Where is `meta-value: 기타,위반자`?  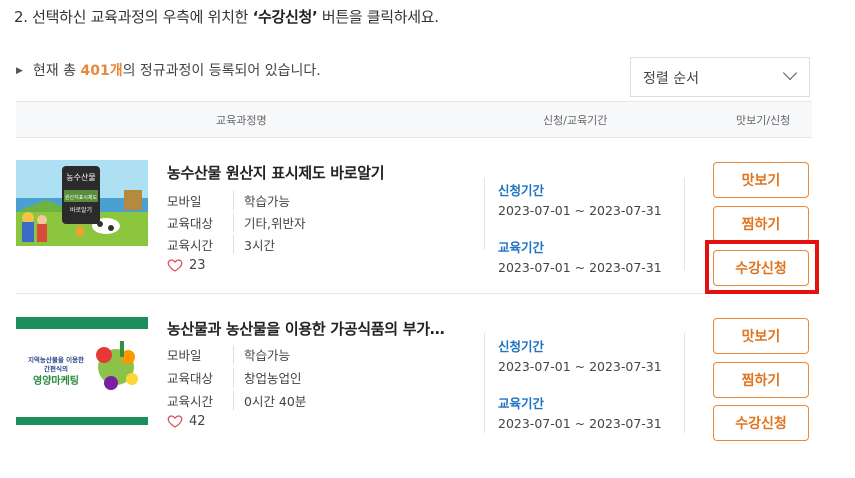 meta-value: 기타,위반자 is located at coordinates (275, 223).